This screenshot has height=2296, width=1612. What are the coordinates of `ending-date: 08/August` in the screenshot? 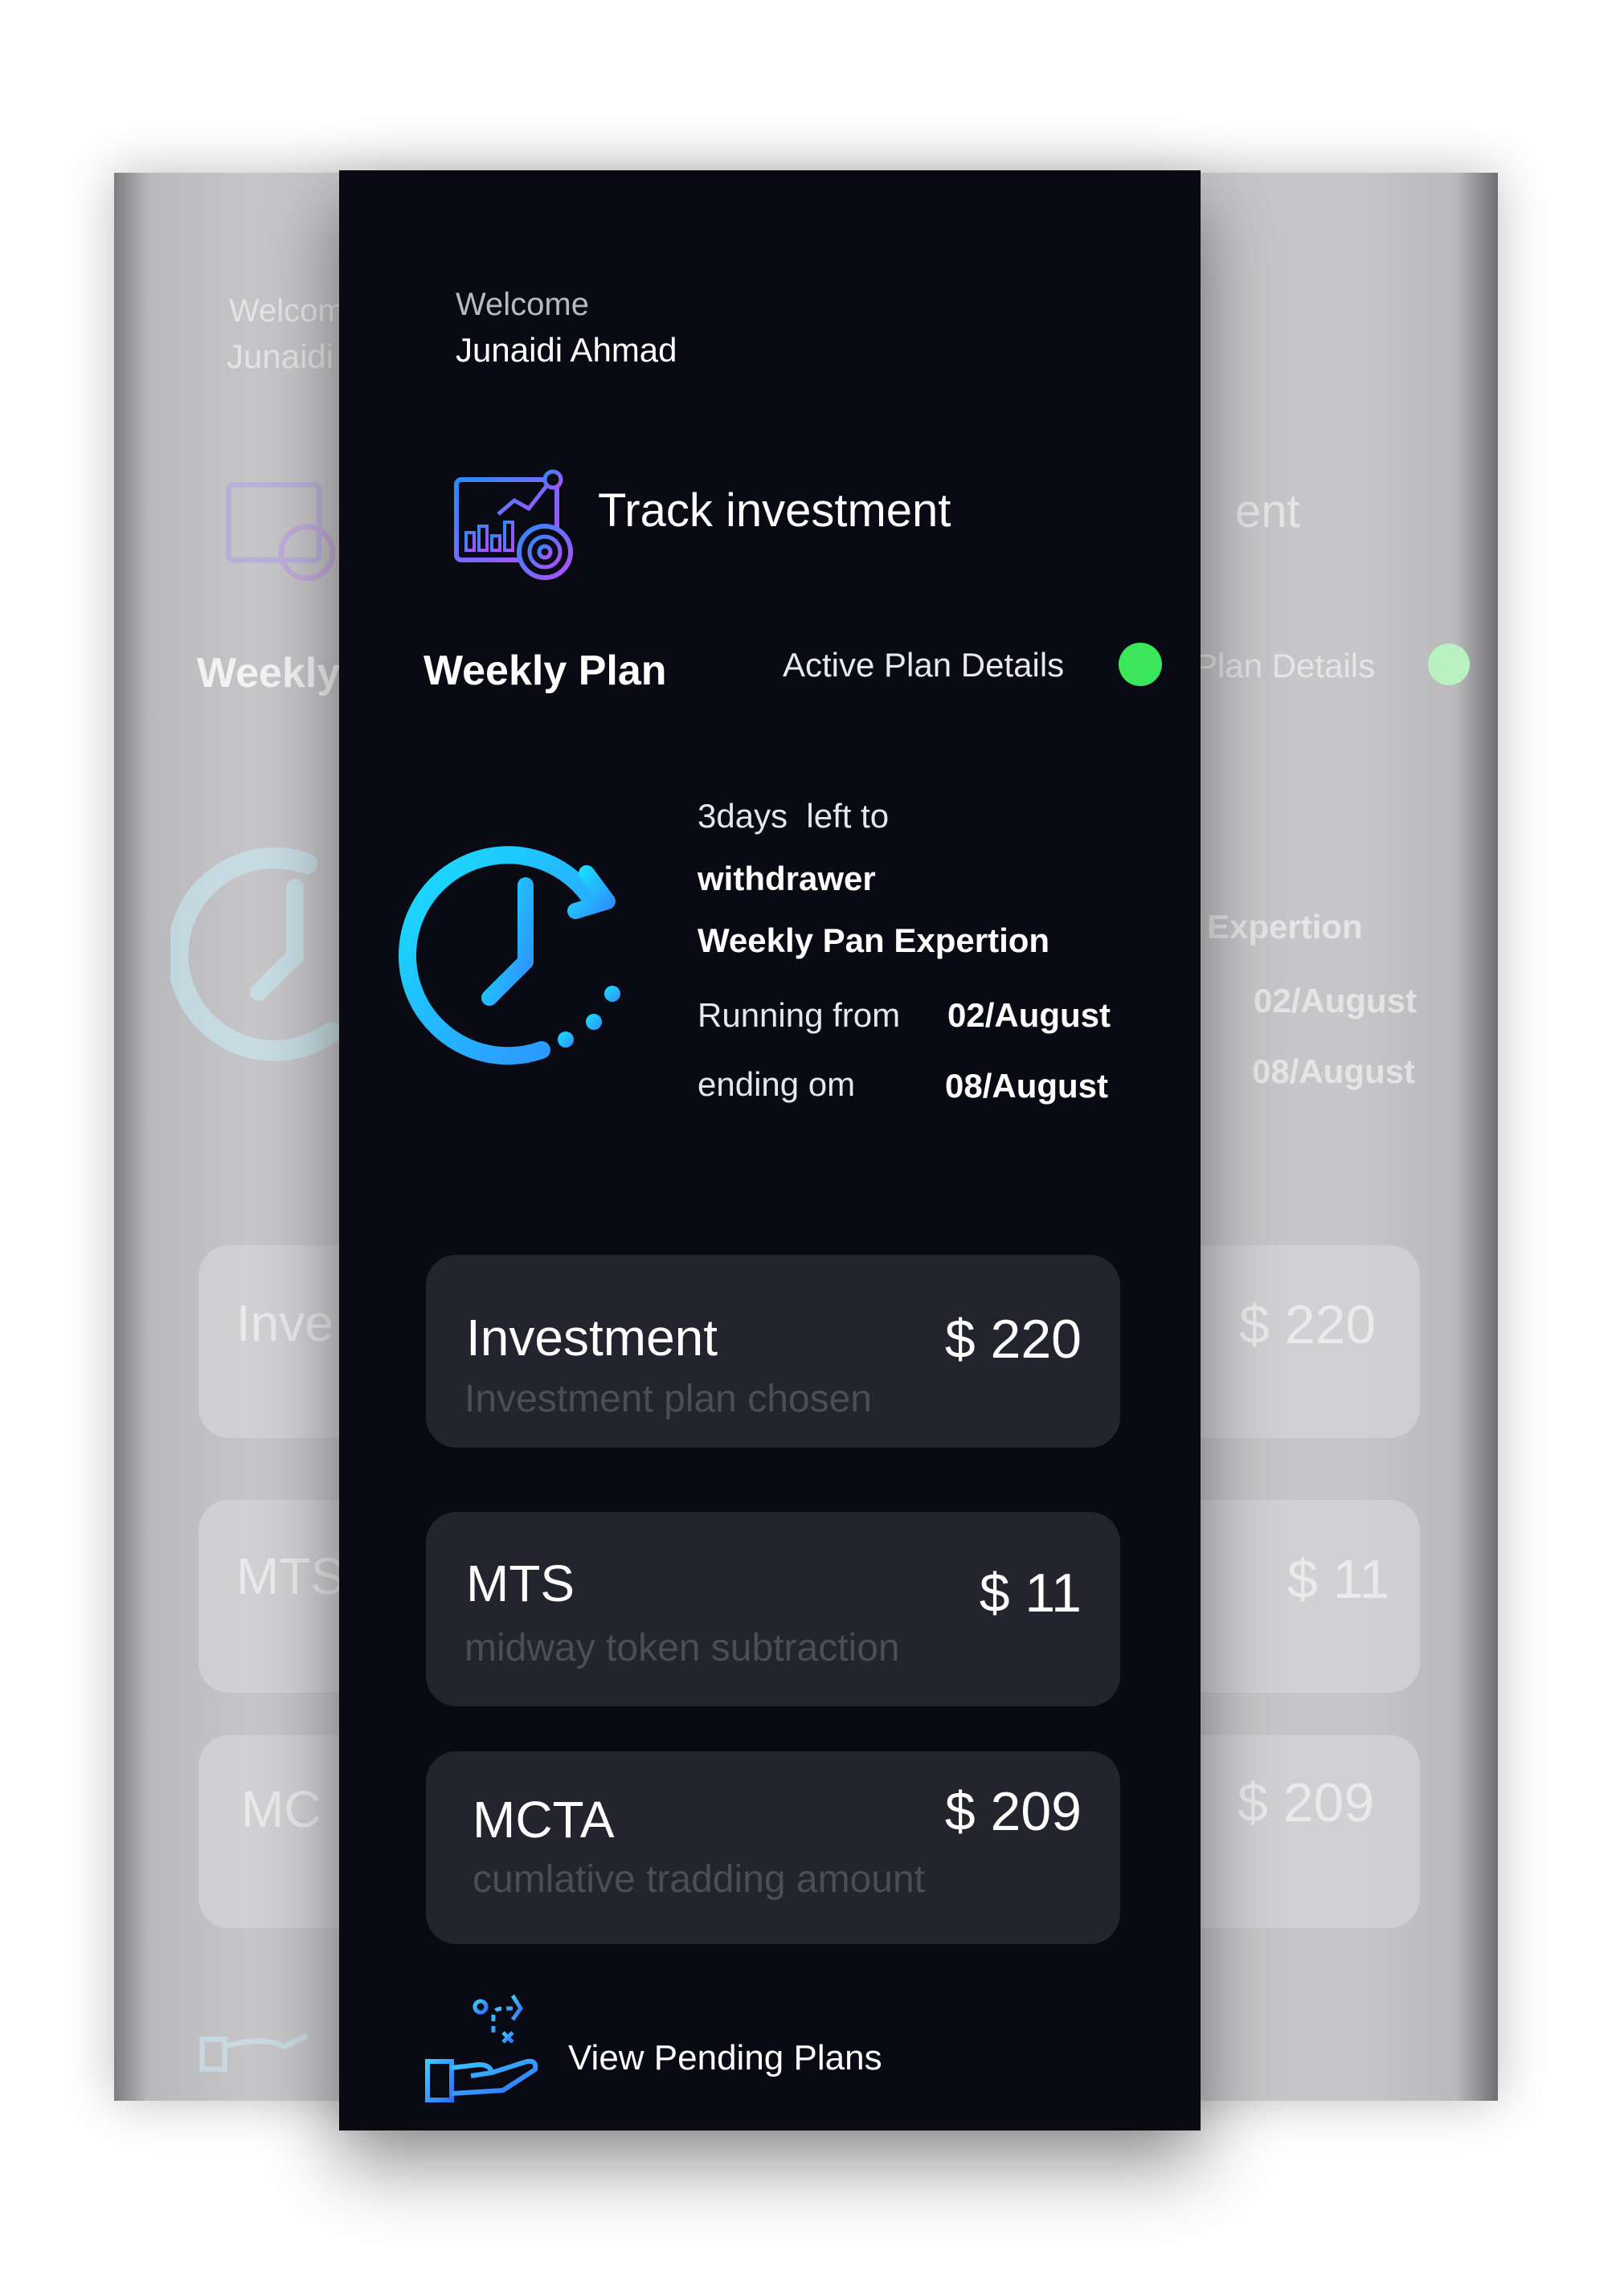 It's located at (1027, 1086).